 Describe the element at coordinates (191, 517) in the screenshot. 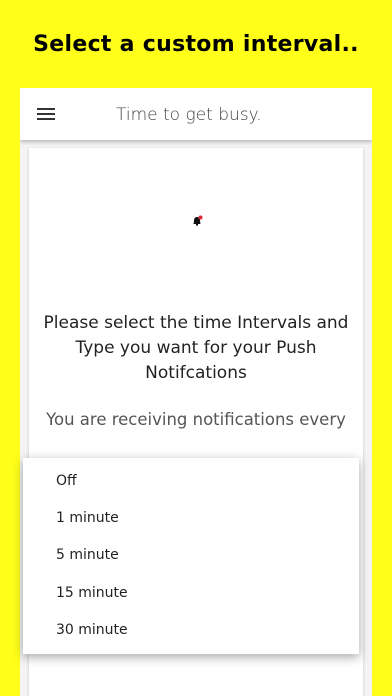

I see `interval-option-1-minute: 1 minute` at that location.